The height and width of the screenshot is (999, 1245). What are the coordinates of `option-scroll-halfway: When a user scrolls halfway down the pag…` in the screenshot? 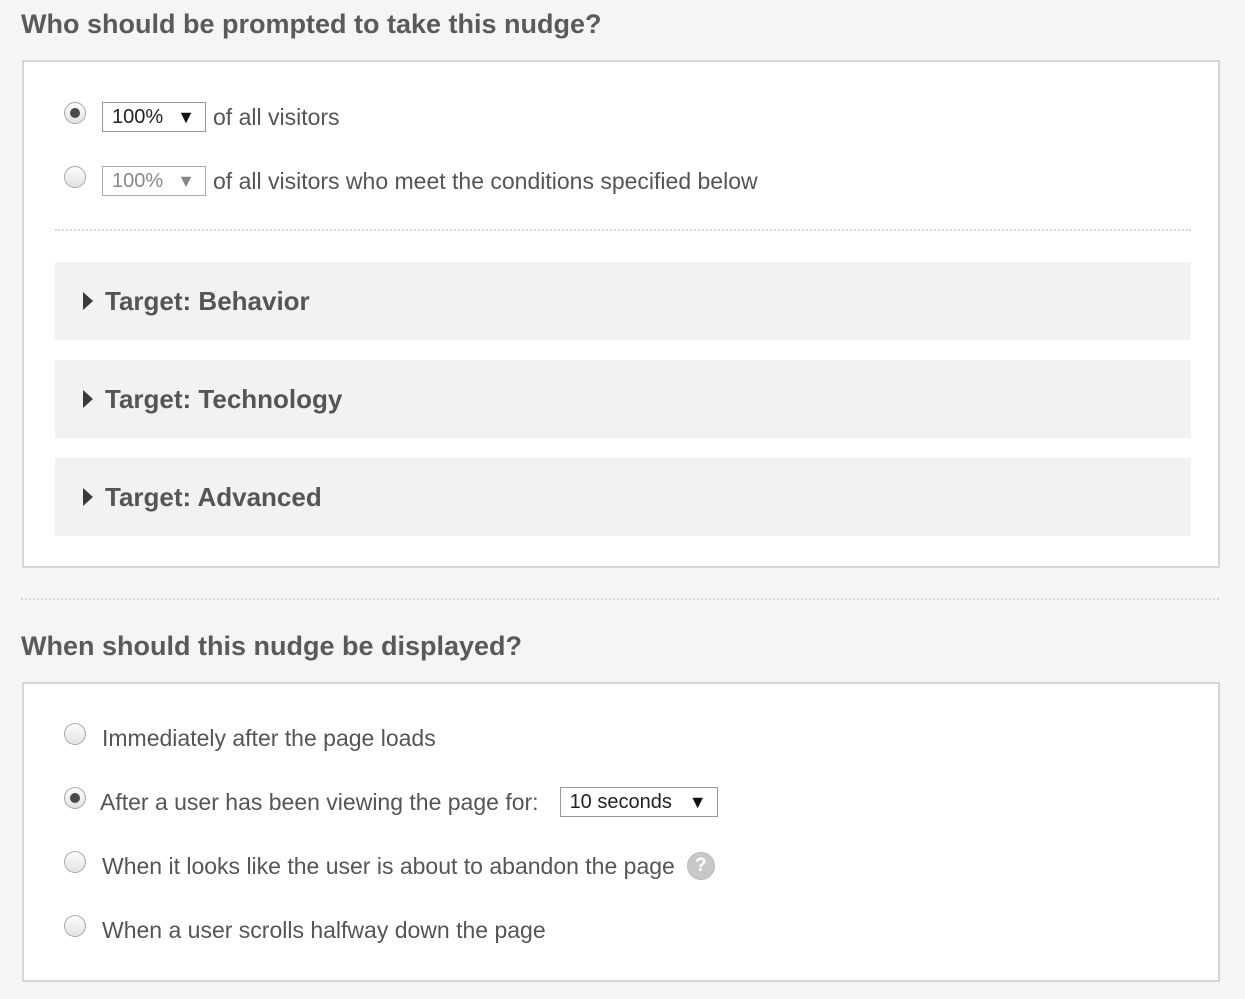 It's located at (305, 930).